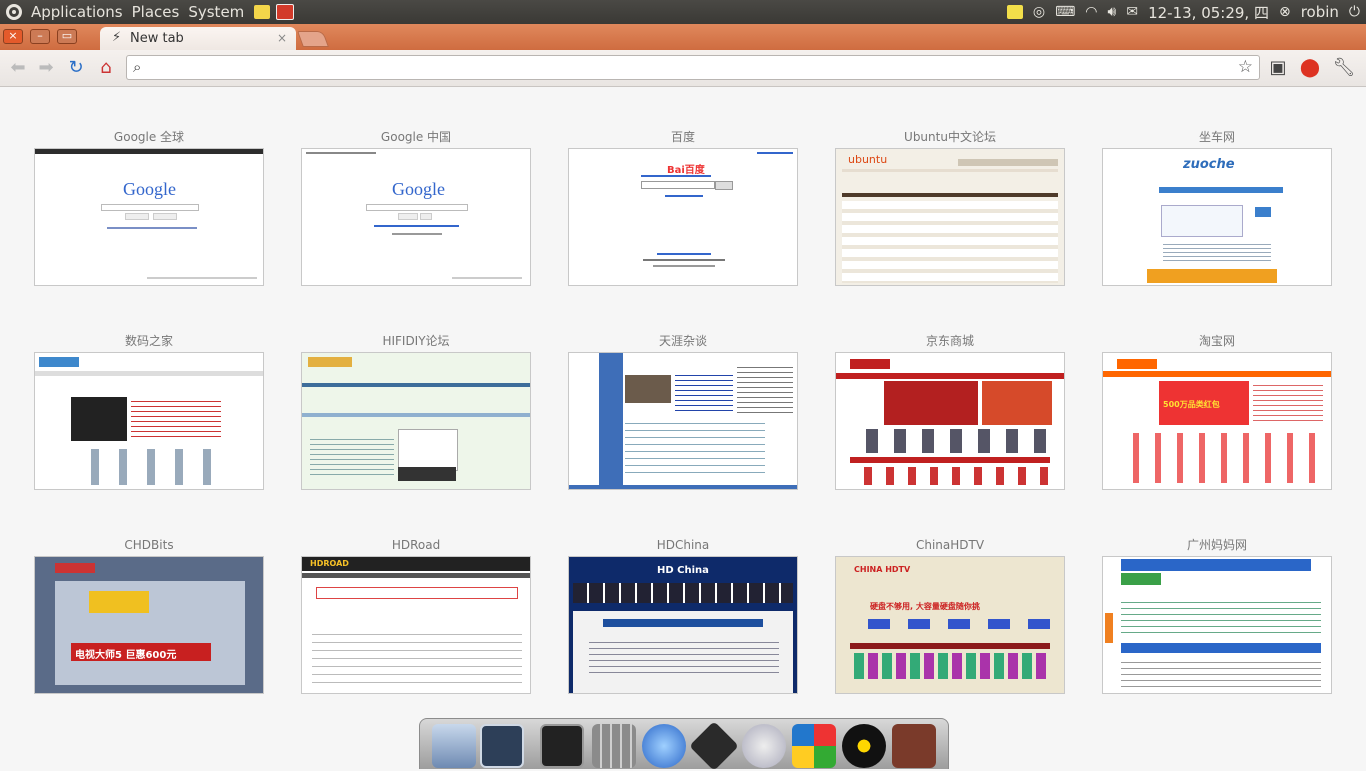 The image size is (1366, 771). Describe the element at coordinates (682, 341) in the screenshot. I see `tile-title: 天涯杂谈` at that location.